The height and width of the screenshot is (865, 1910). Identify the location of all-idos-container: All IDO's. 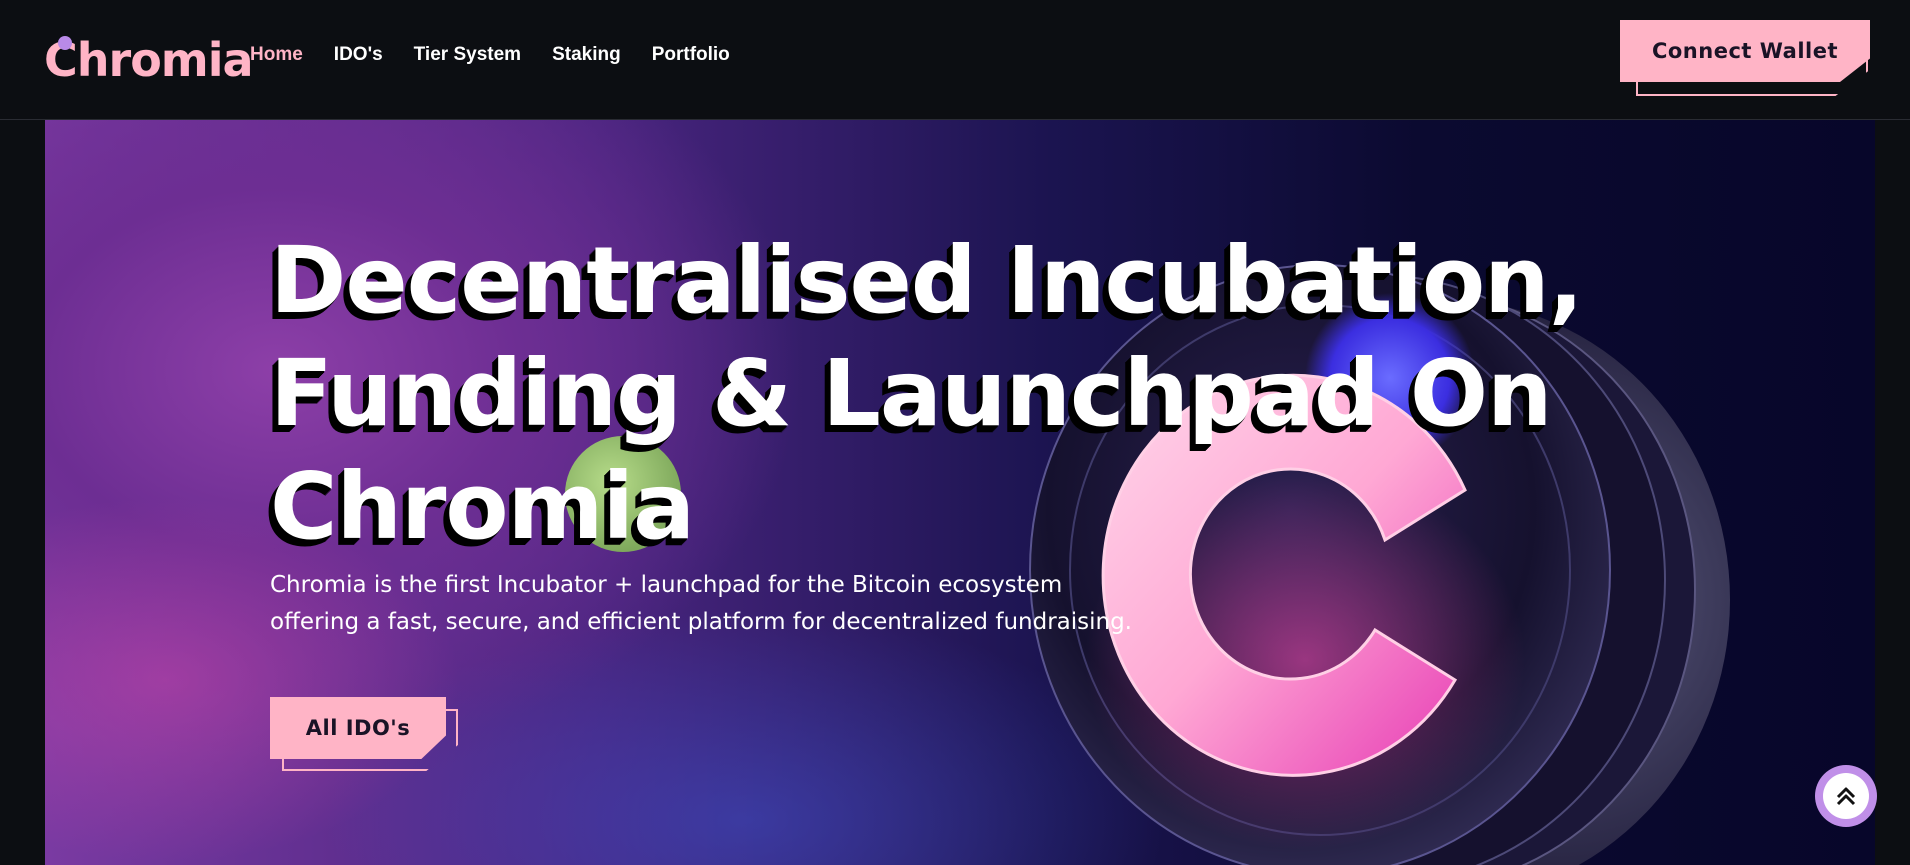
(365, 735).